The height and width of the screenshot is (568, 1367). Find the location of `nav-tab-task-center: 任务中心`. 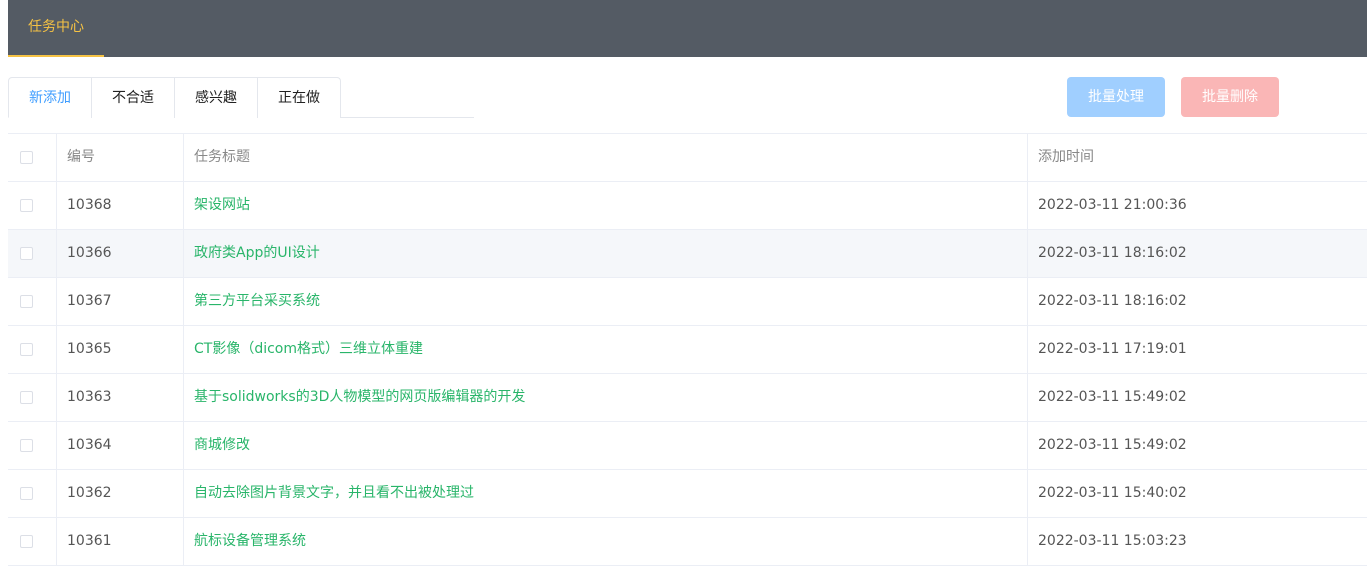

nav-tab-task-center: 任务中心 is located at coordinates (56, 28).